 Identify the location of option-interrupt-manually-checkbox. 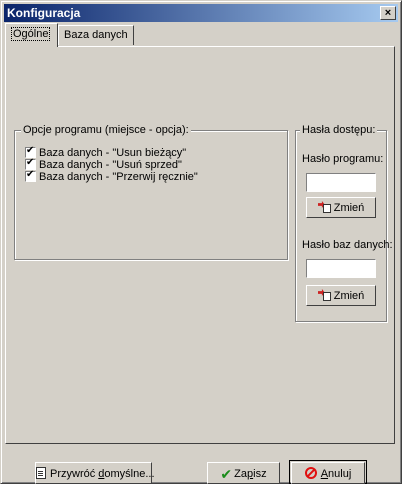
(30, 175).